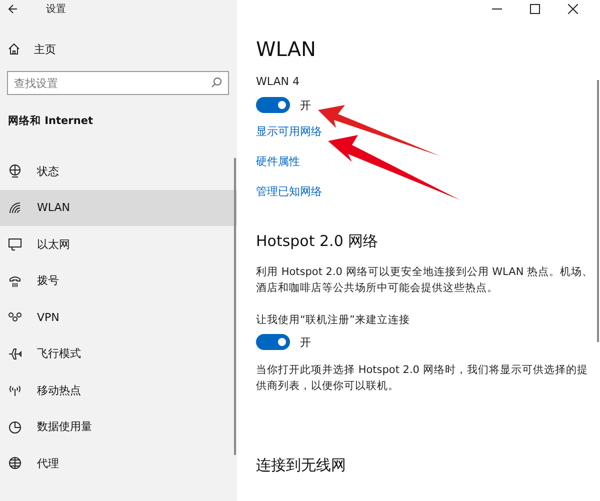 The height and width of the screenshot is (501, 600). Describe the element at coordinates (118, 463) in the screenshot. I see `nav-item: 代理` at that location.